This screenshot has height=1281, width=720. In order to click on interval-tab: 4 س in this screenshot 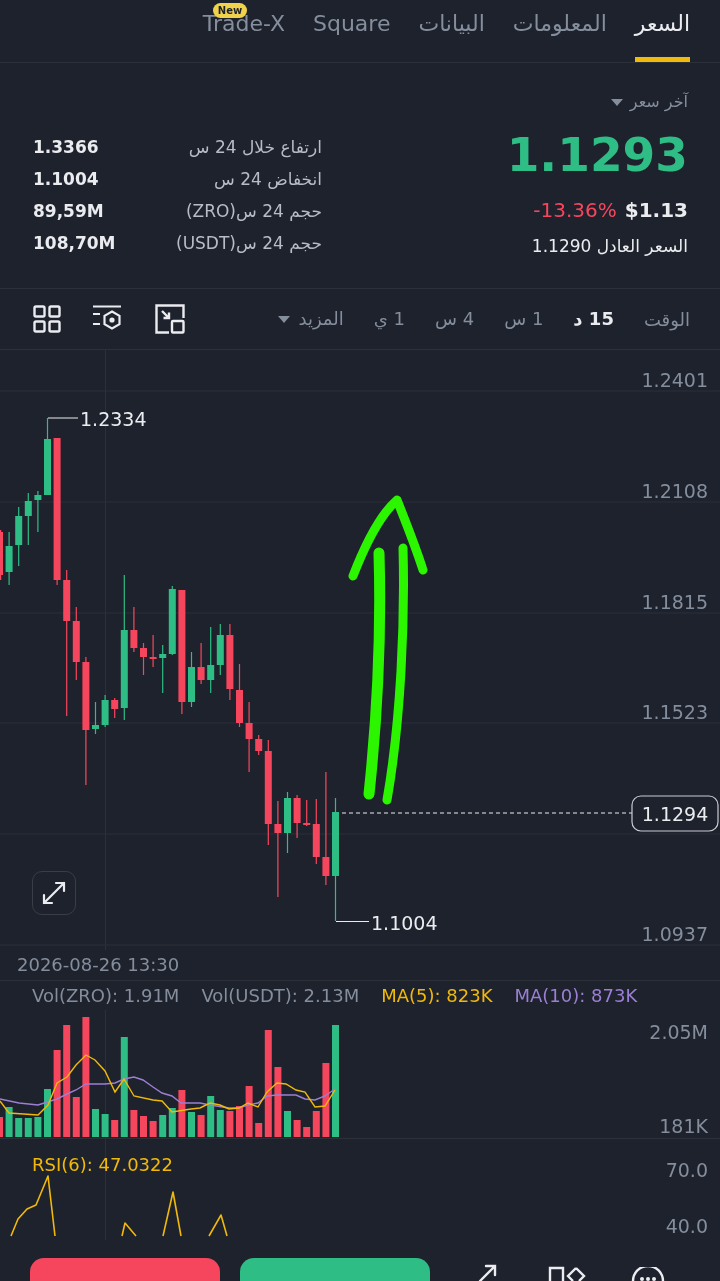, I will do `click(455, 319)`.